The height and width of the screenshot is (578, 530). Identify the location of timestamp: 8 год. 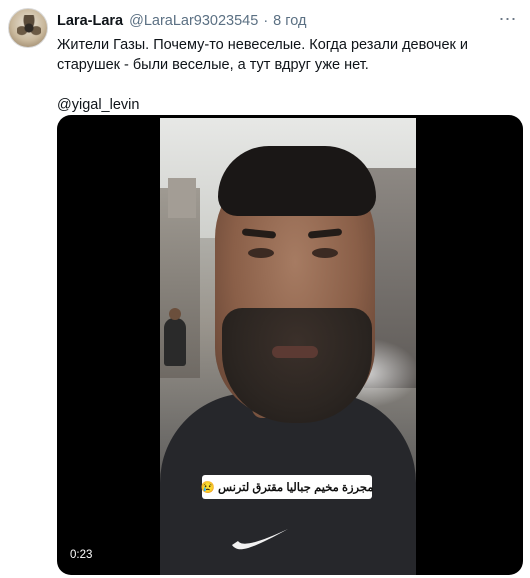
(289, 21).